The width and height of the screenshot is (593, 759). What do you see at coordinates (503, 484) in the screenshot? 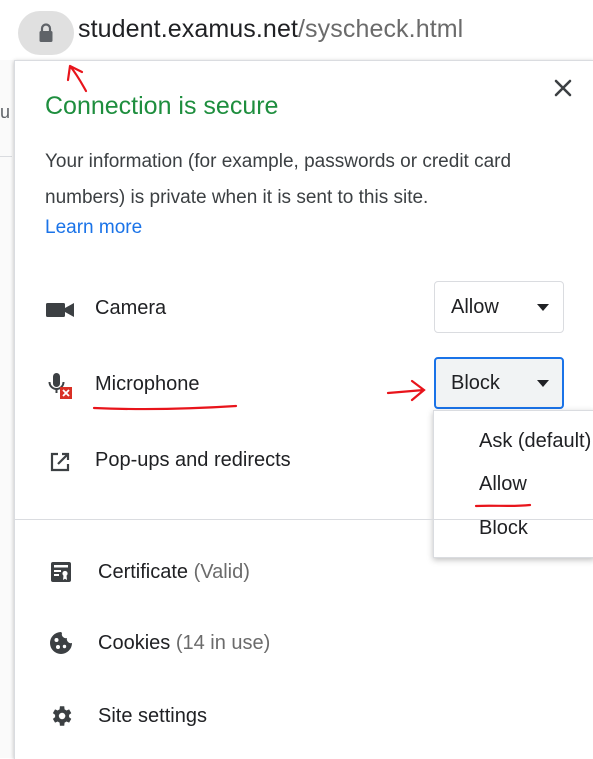
I see `dropdown-option-allow: Allow` at bounding box center [503, 484].